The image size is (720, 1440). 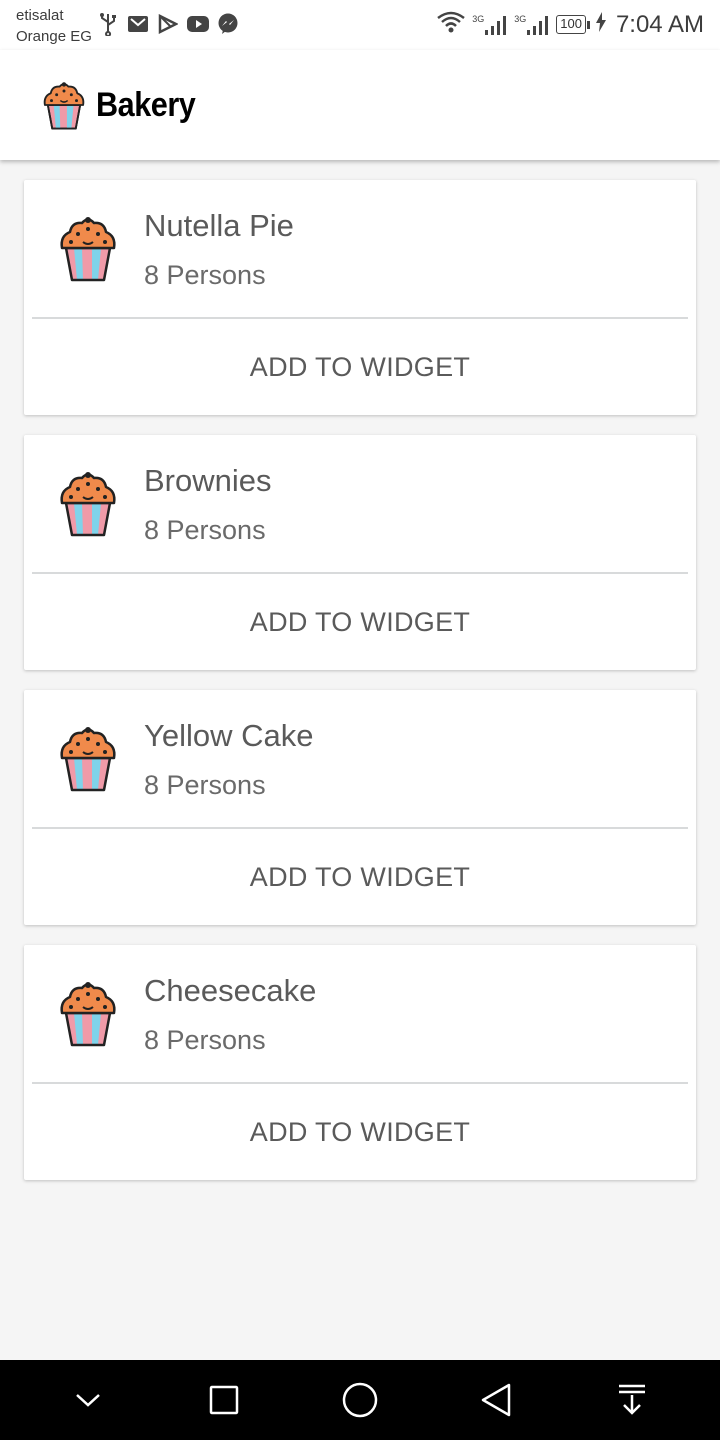 I want to click on signal-icon-2: 3G, so click(x=532, y=25).